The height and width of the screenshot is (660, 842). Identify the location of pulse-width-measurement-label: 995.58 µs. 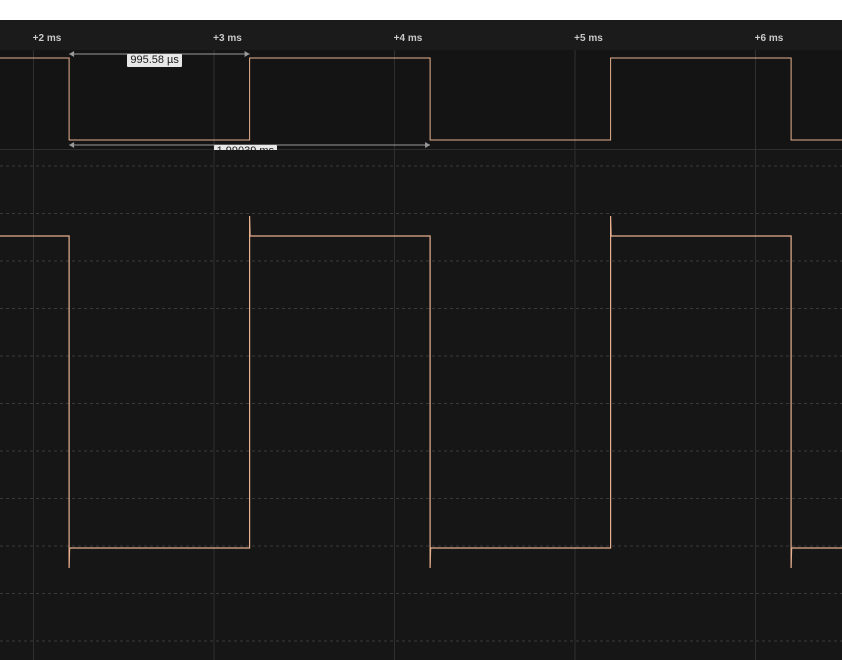
(154, 60).